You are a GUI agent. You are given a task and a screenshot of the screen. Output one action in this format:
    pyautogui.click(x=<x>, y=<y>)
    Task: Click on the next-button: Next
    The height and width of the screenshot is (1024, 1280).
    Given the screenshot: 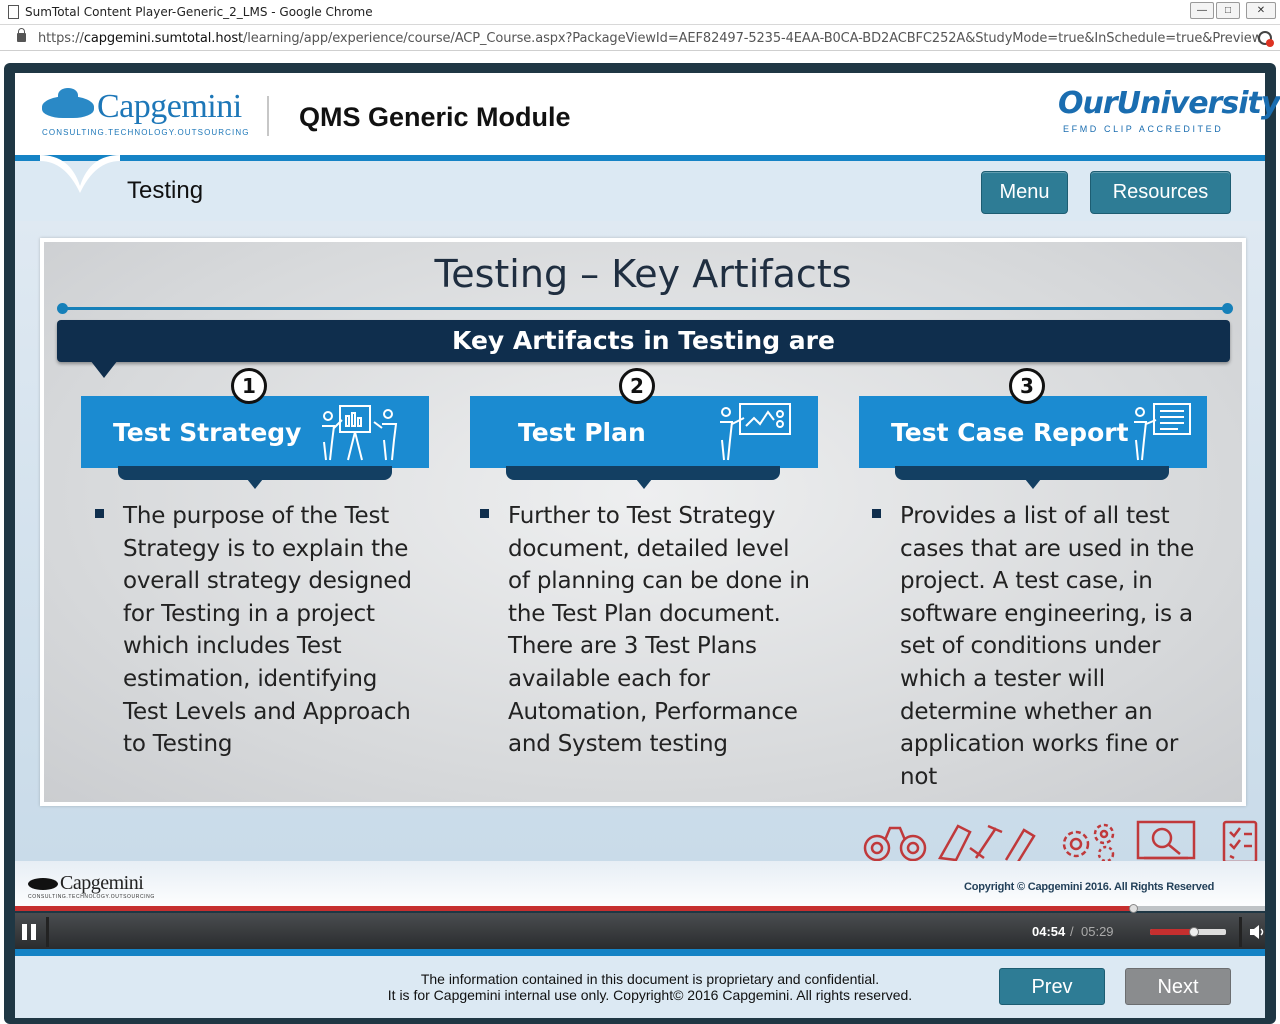 What is the action you would take?
    pyautogui.click(x=1178, y=986)
    